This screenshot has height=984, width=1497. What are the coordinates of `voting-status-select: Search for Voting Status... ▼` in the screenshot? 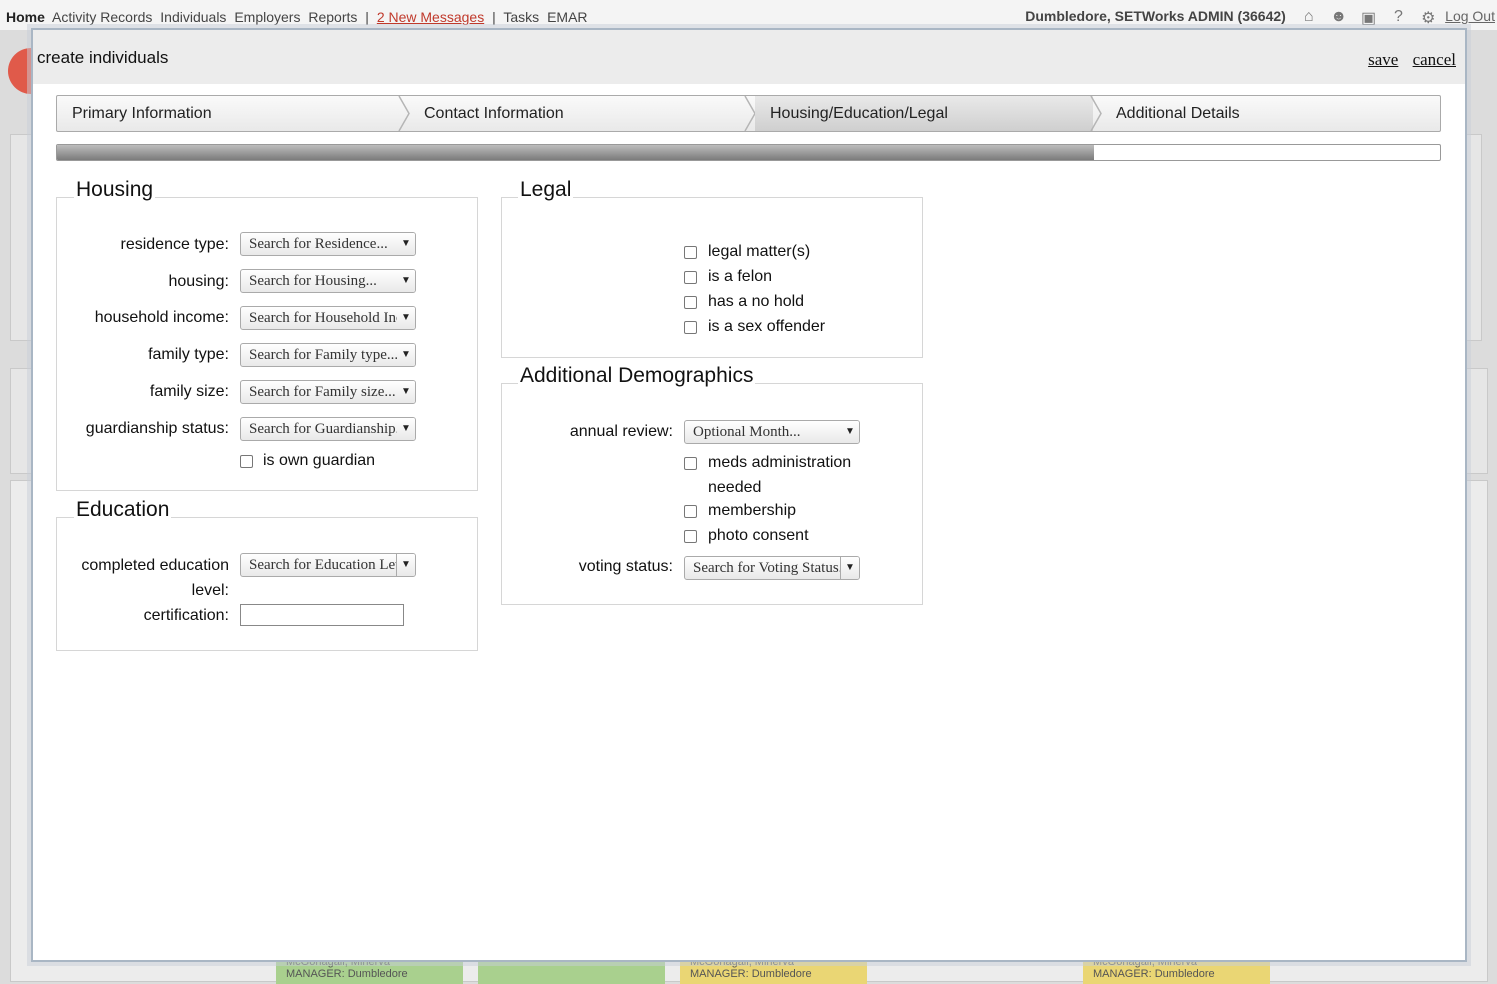 It's located at (772, 568).